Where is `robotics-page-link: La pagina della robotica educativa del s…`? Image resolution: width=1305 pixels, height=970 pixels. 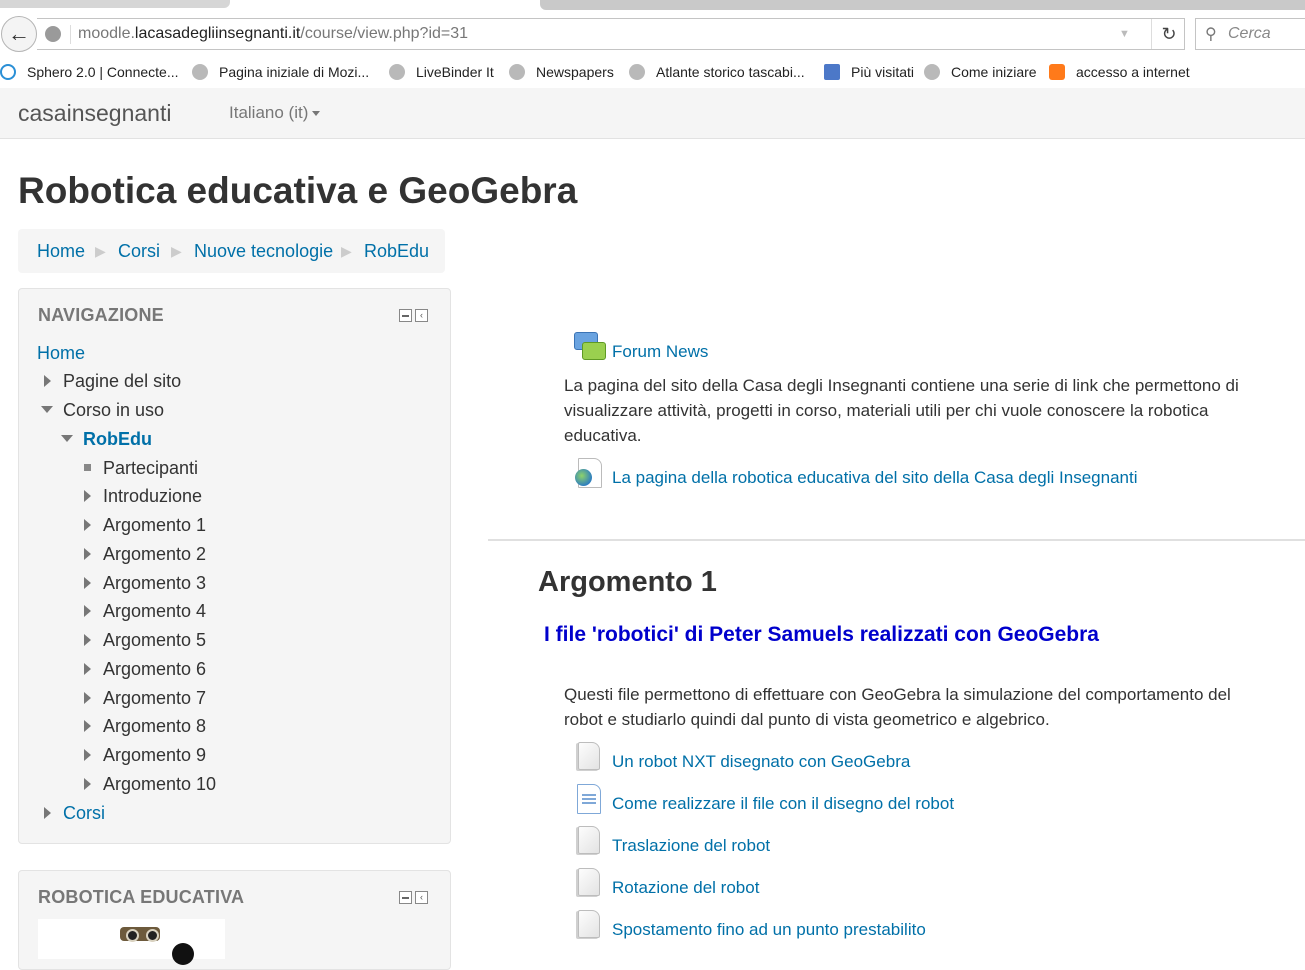 robotics-page-link: La pagina della robotica educativa del s… is located at coordinates (874, 478).